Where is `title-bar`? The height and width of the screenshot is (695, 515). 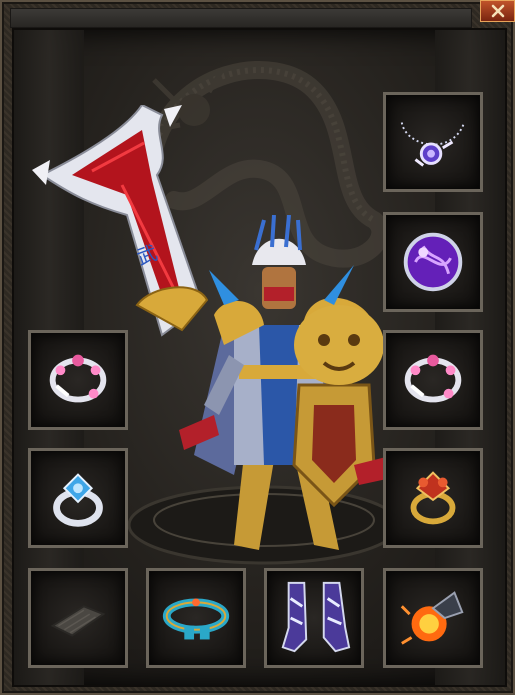 title-bar is located at coordinates (241, 18).